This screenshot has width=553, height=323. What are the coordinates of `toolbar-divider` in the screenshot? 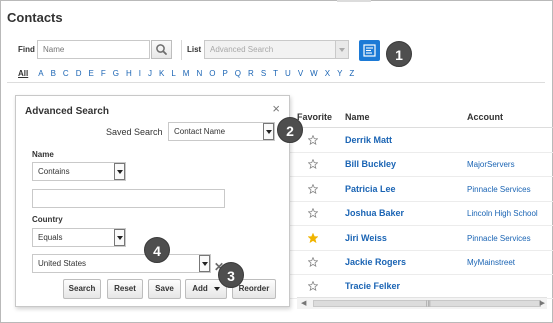 It's located at (181, 50).